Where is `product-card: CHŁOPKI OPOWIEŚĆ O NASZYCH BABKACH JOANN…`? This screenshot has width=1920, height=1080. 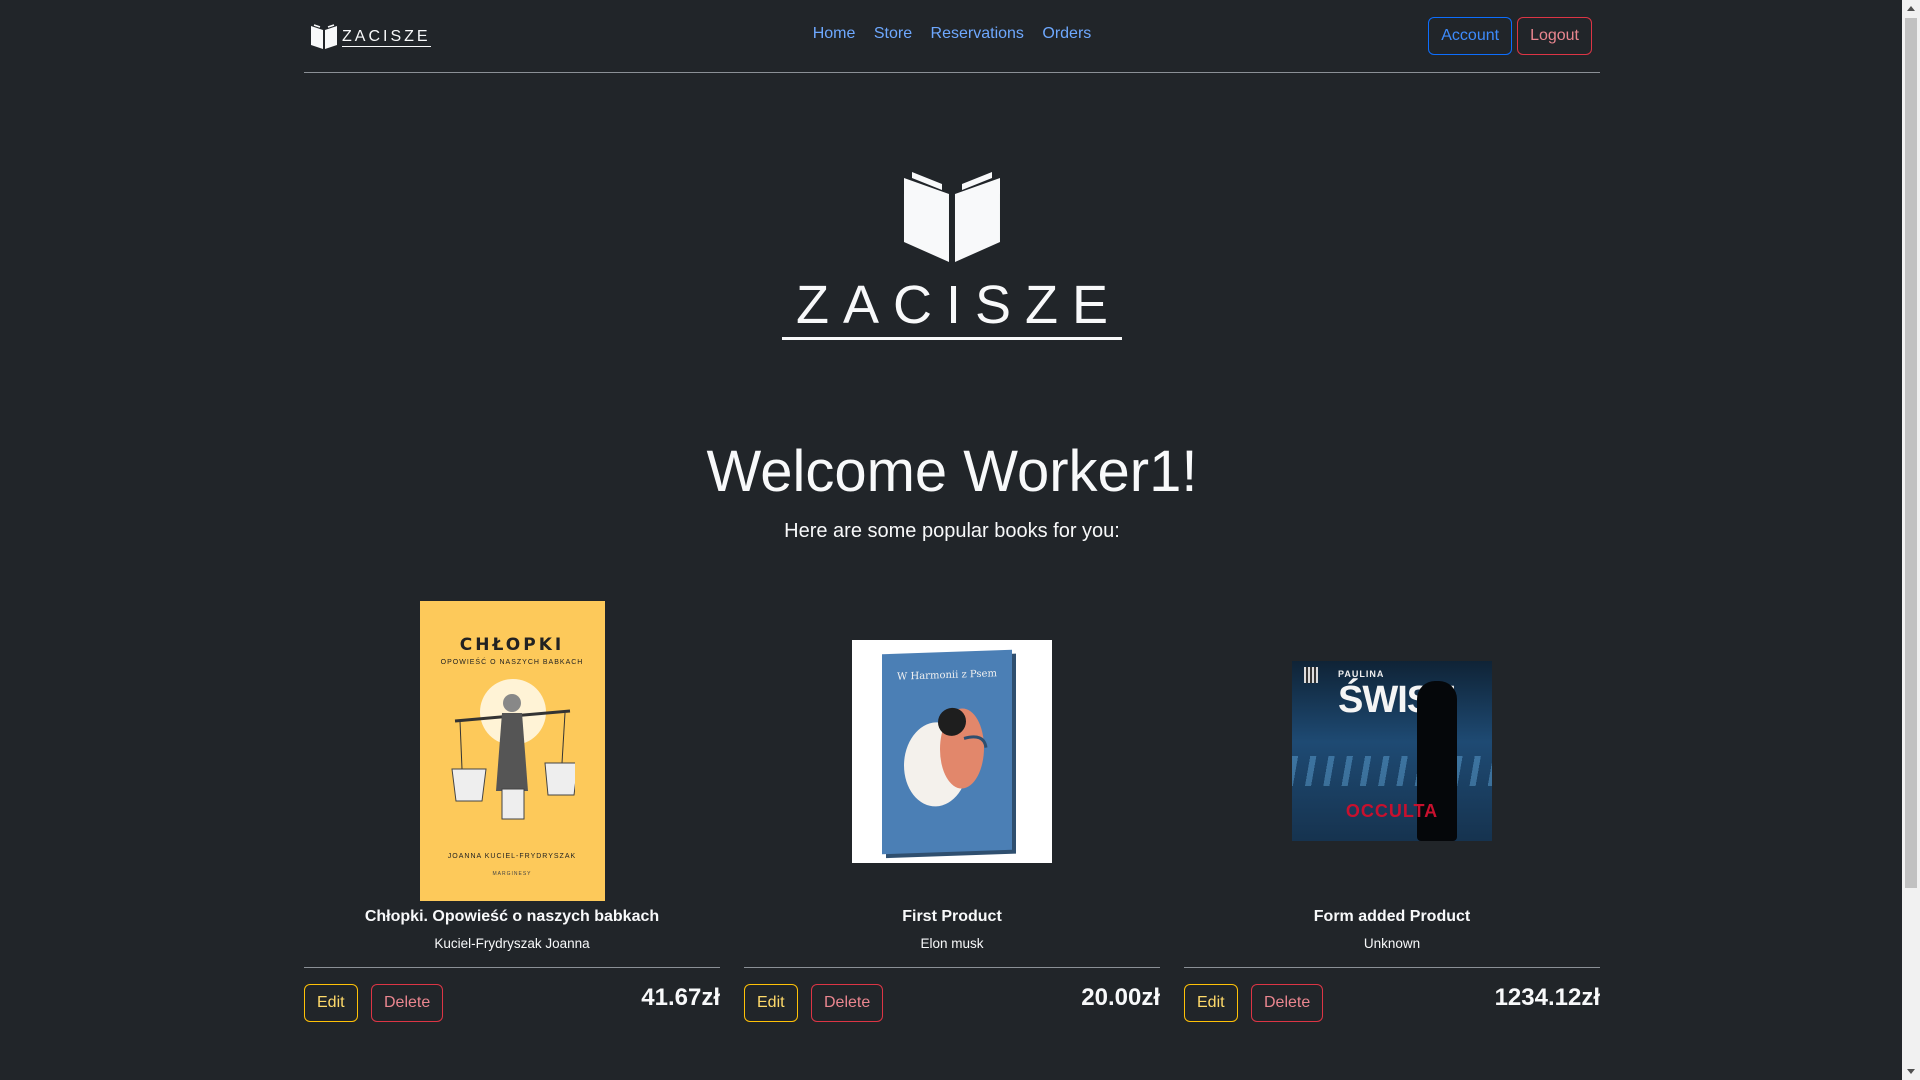 product-card: CHŁOPKI OPOWIEŚĆ O NASZYCH BABKACH JOANN… is located at coordinates (512, 815).